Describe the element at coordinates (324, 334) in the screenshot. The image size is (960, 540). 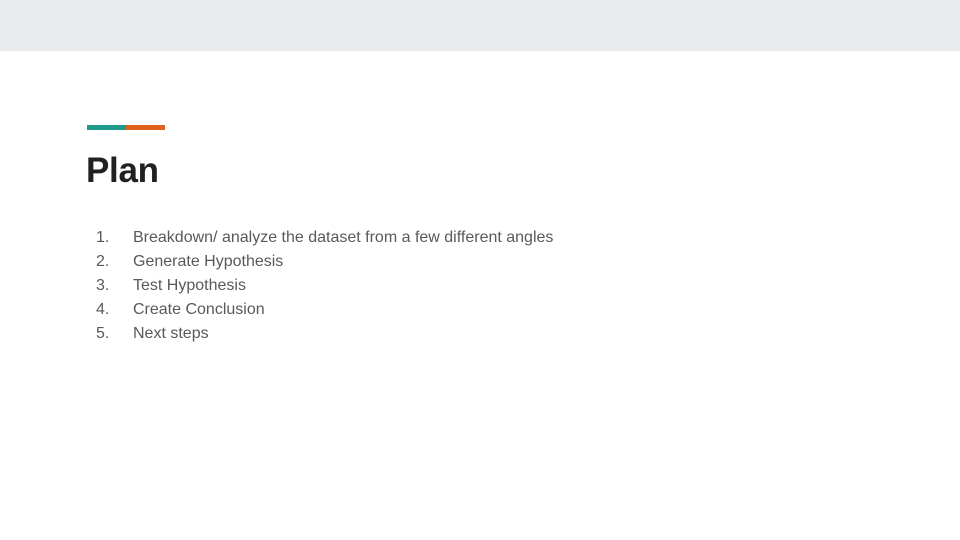
I see `list-item: 5. Next steps` at that location.